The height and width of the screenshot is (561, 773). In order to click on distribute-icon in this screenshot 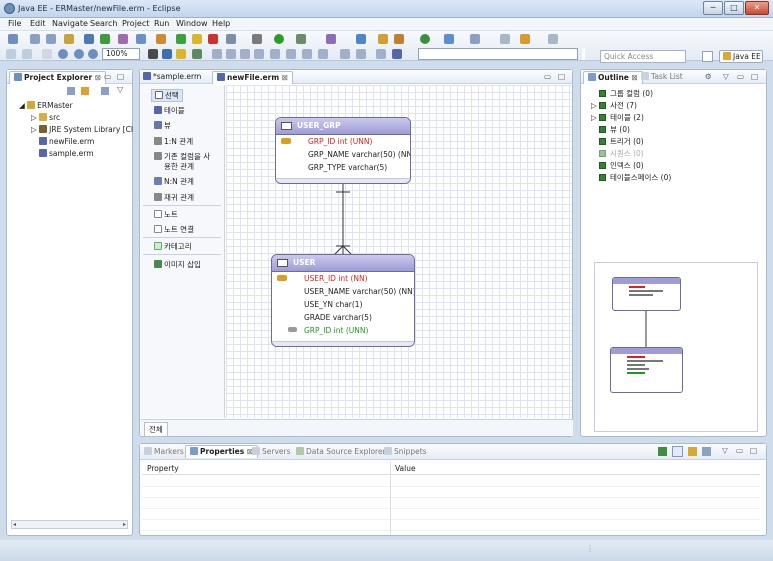, I will do `click(345, 54)`.